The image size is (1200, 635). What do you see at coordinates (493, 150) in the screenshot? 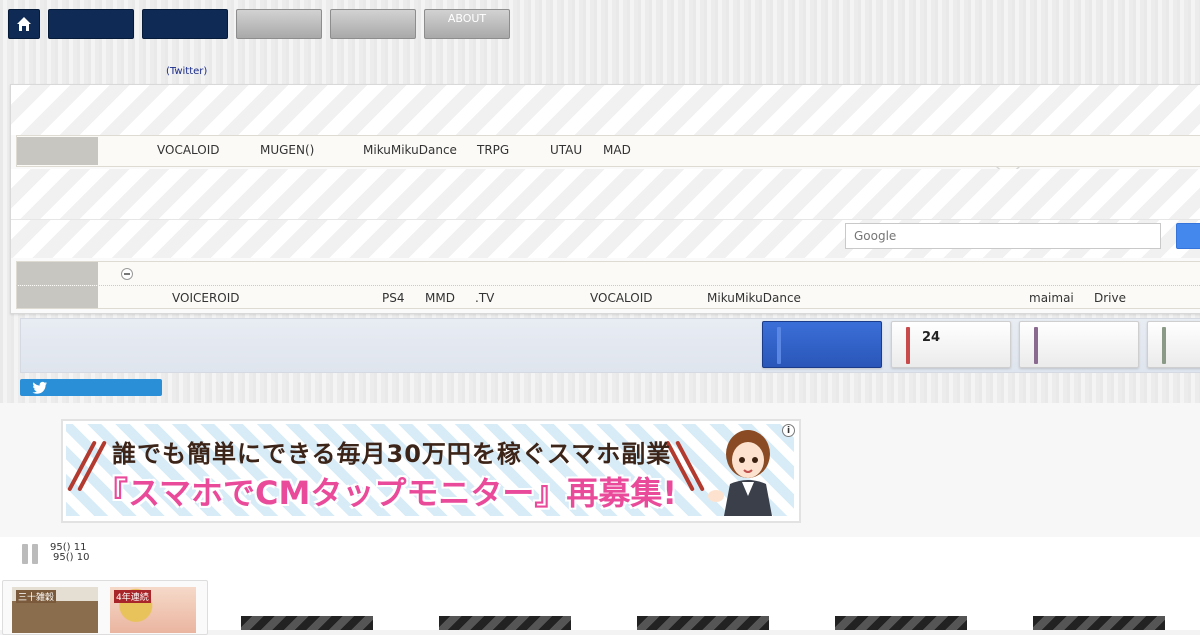
I see `category-item: TRPG` at bounding box center [493, 150].